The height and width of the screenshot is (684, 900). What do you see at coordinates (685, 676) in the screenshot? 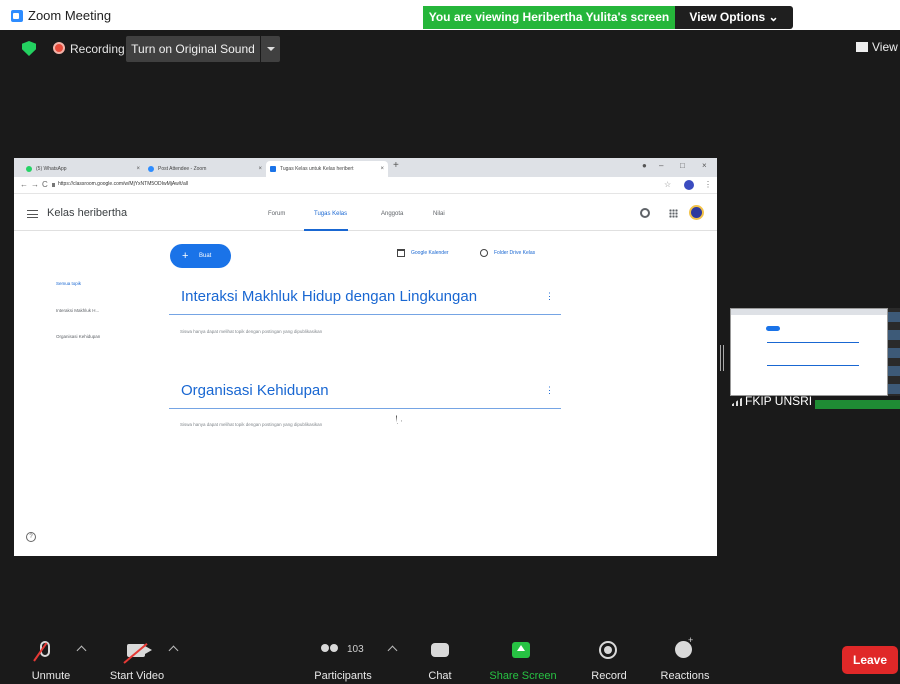
I see `reactions-button: Reactions` at bounding box center [685, 676].